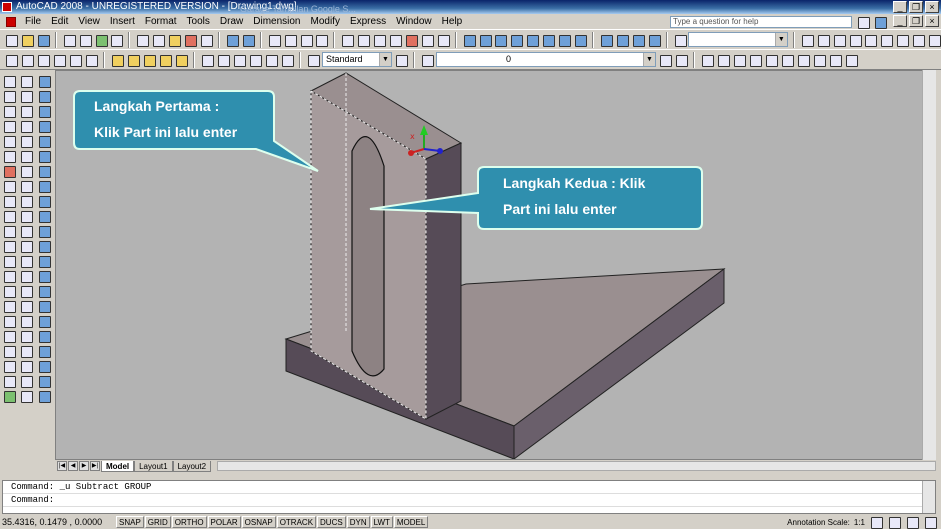 The width and height of the screenshot is (941, 529). What do you see at coordinates (358, 522) in the screenshot?
I see `dyn-toggle: DYN` at bounding box center [358, 522].